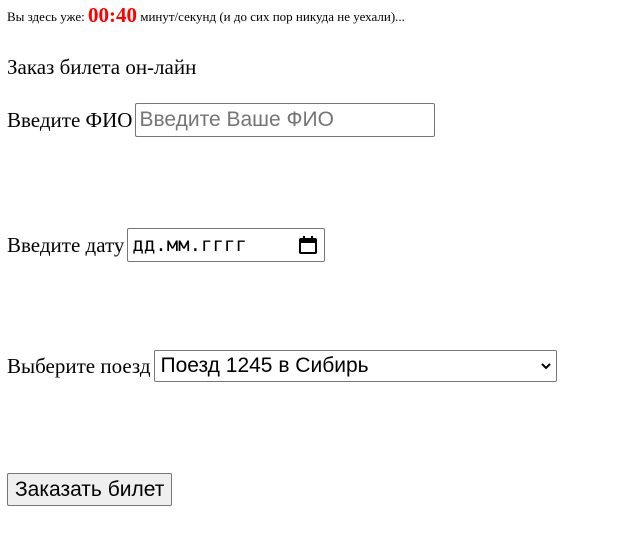  I want to click on calendar-icon, so click(308, 245).